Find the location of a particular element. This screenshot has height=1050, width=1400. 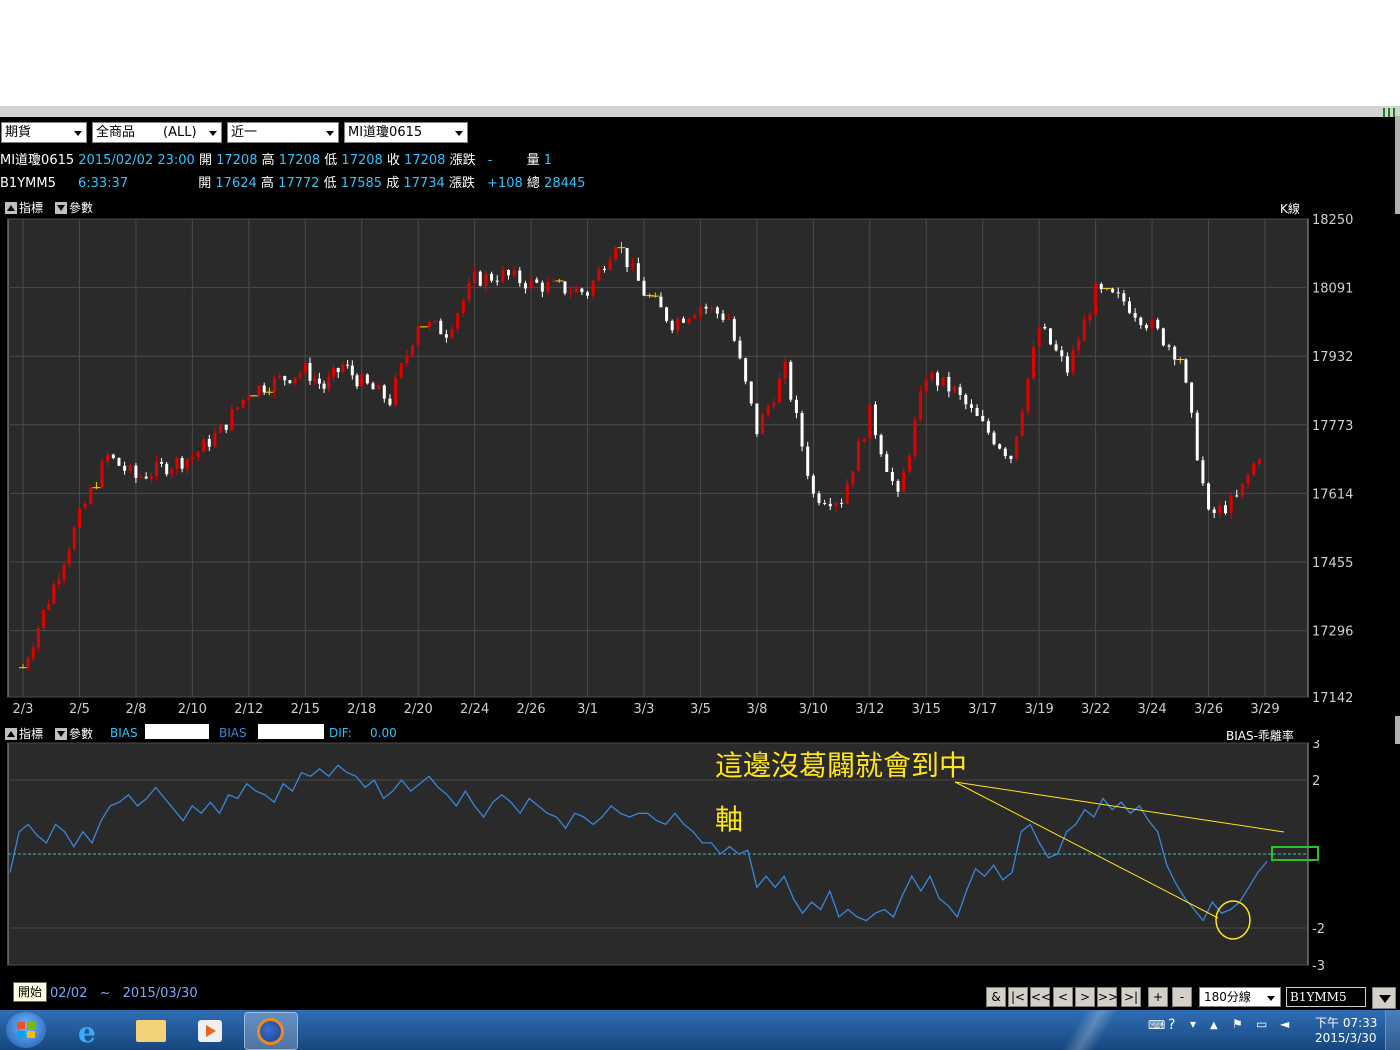

windows-start-icon is located at coordinates (26, 1030).